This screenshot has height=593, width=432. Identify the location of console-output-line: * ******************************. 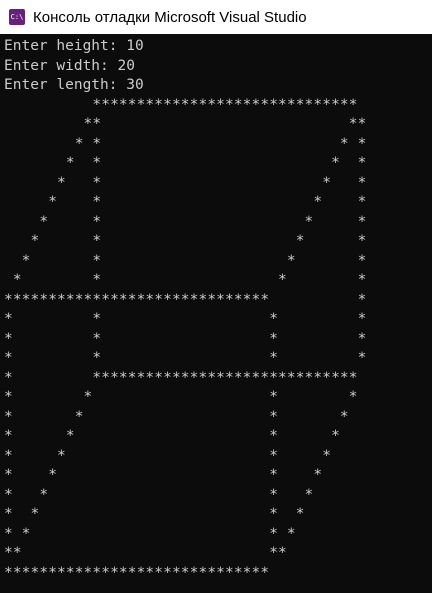
(181, 377).